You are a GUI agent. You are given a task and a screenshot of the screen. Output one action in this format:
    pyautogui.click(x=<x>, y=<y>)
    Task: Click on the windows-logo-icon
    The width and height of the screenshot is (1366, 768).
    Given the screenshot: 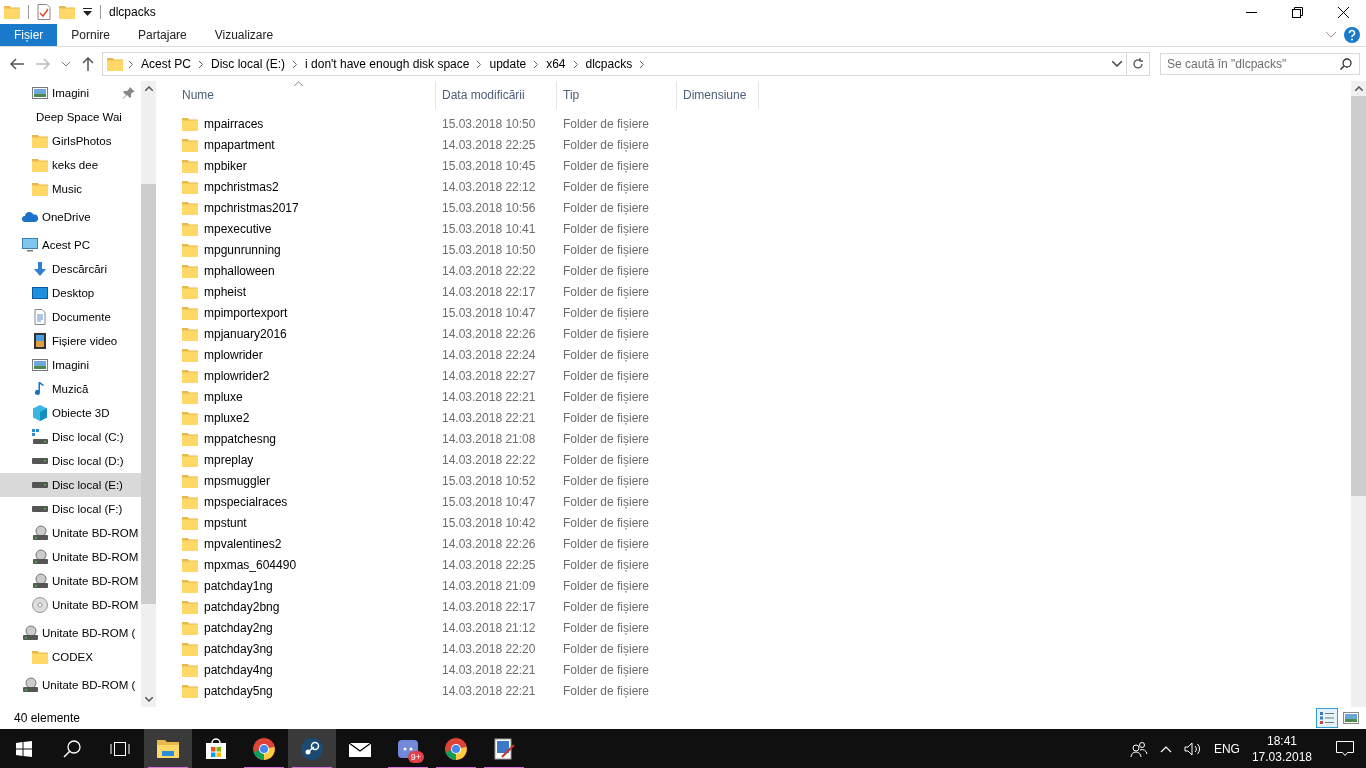 What is the action you would take?
    pyautogui.click(x=24, y=749)
    